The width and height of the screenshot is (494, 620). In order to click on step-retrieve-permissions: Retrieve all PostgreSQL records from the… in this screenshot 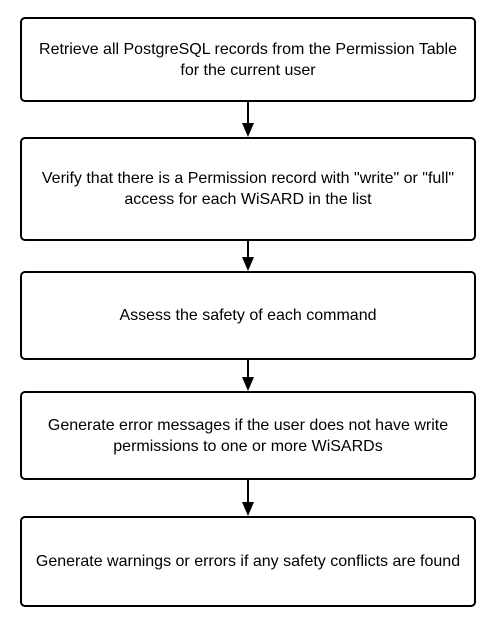, I will do `click(248, 59)`.